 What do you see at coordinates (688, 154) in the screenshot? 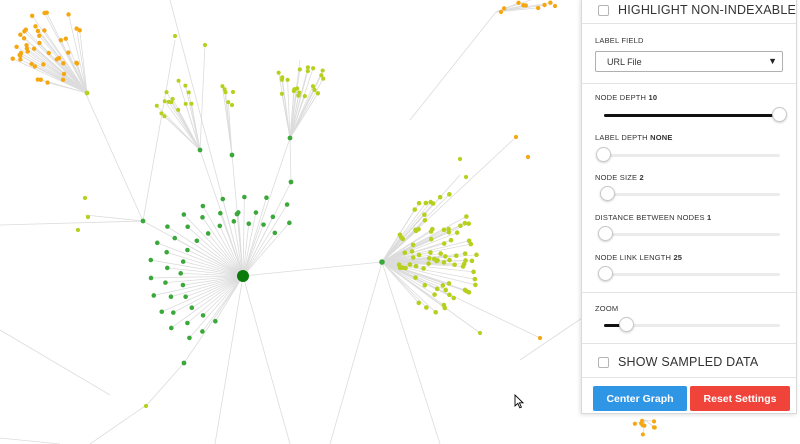
I see `label-depth-slider` at bounding box center [688, 154].